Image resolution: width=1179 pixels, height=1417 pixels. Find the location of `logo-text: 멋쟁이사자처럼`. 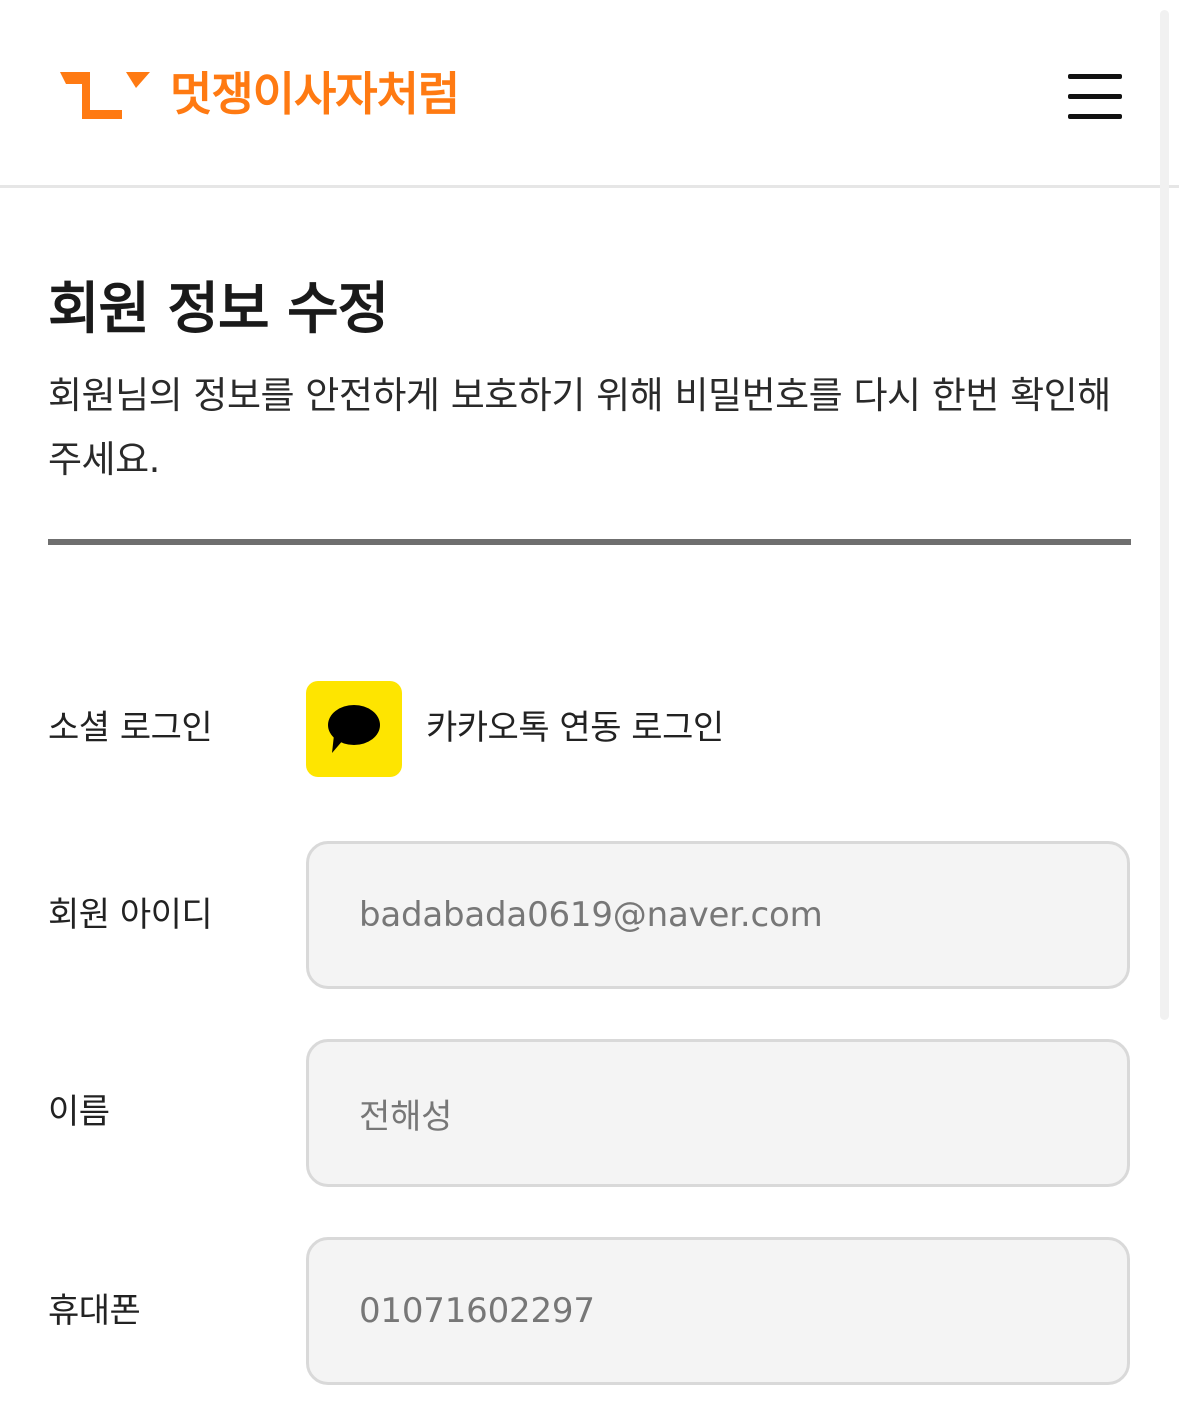

logo-text: 멋쟁이사자처럼 is located at coordinates (315, 94).